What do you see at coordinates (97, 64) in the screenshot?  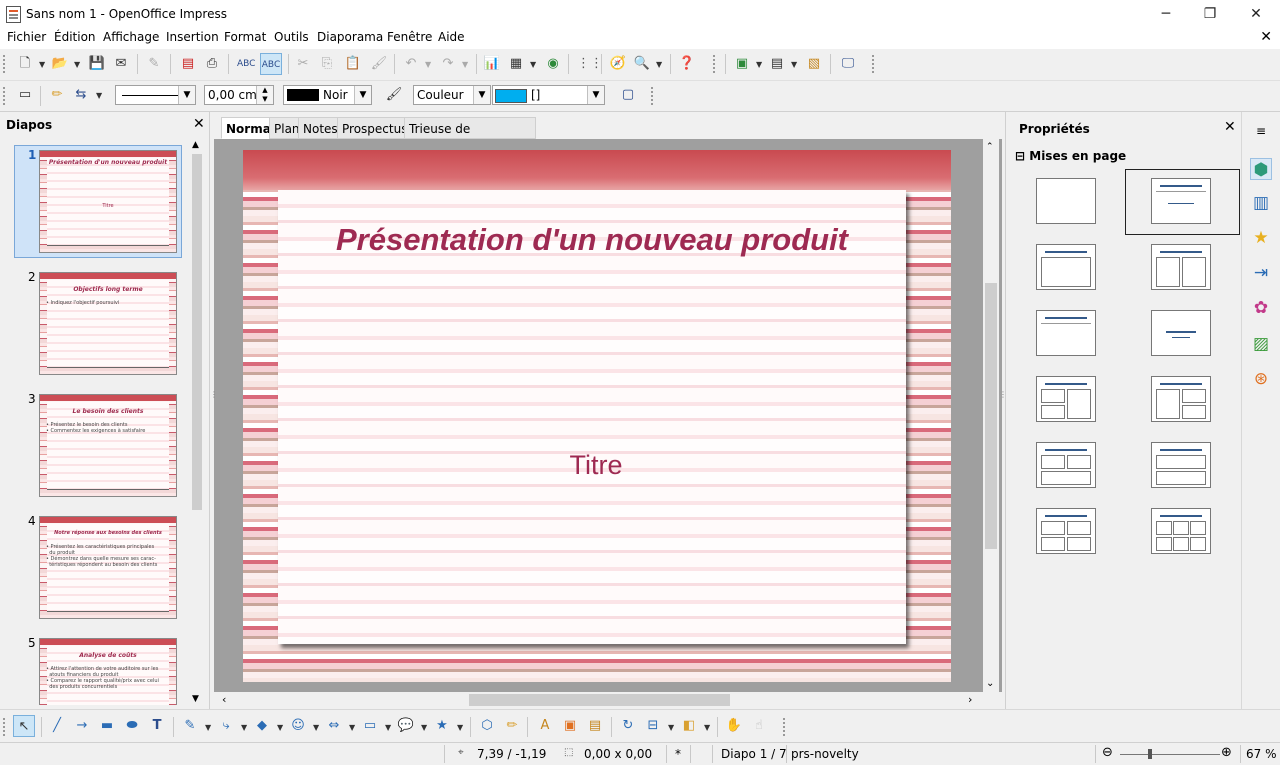 I see `save-icon: 💾` at bounding box center [97, 64].